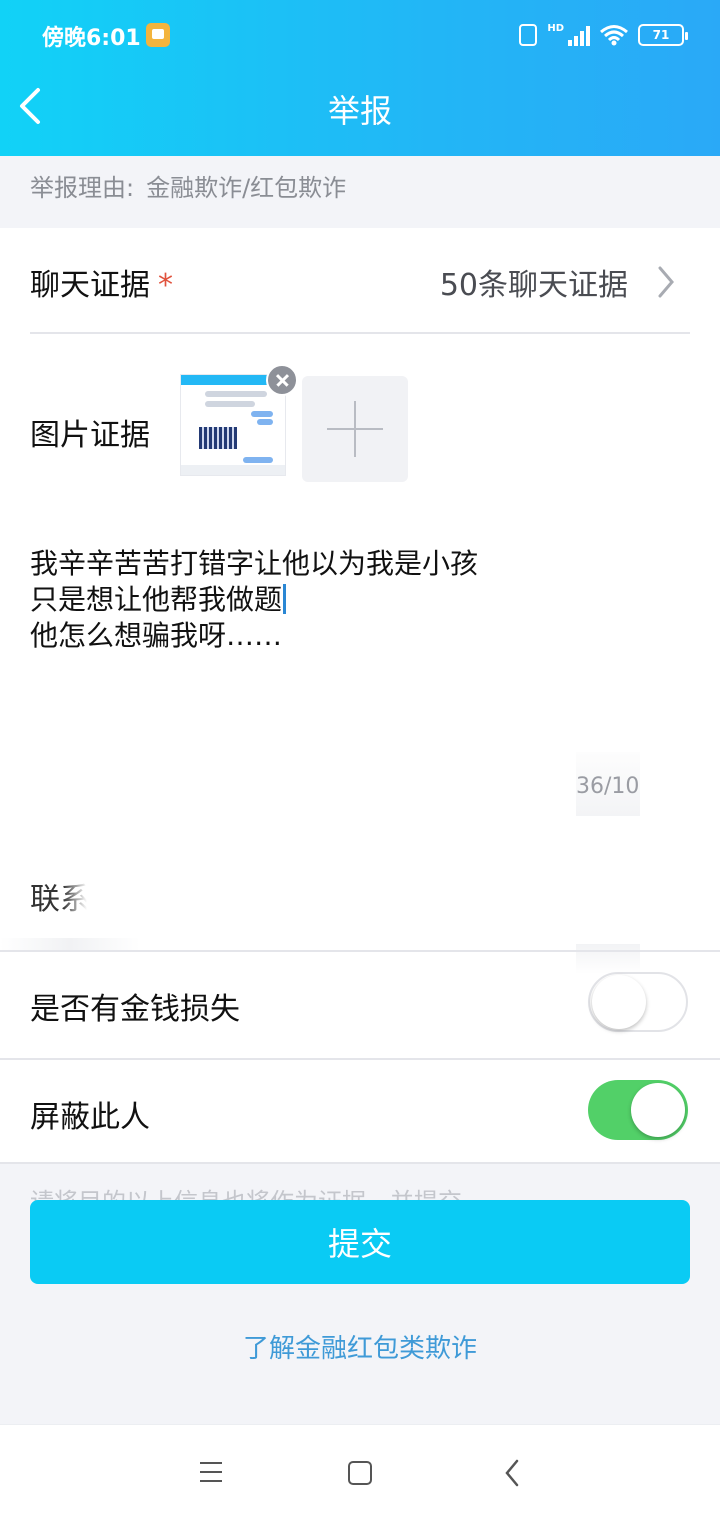 Image resolution: width=720 pixels, height=1520 pixels. I want to click on block-user-label: 屏蔽此人, so click(90, 1117).